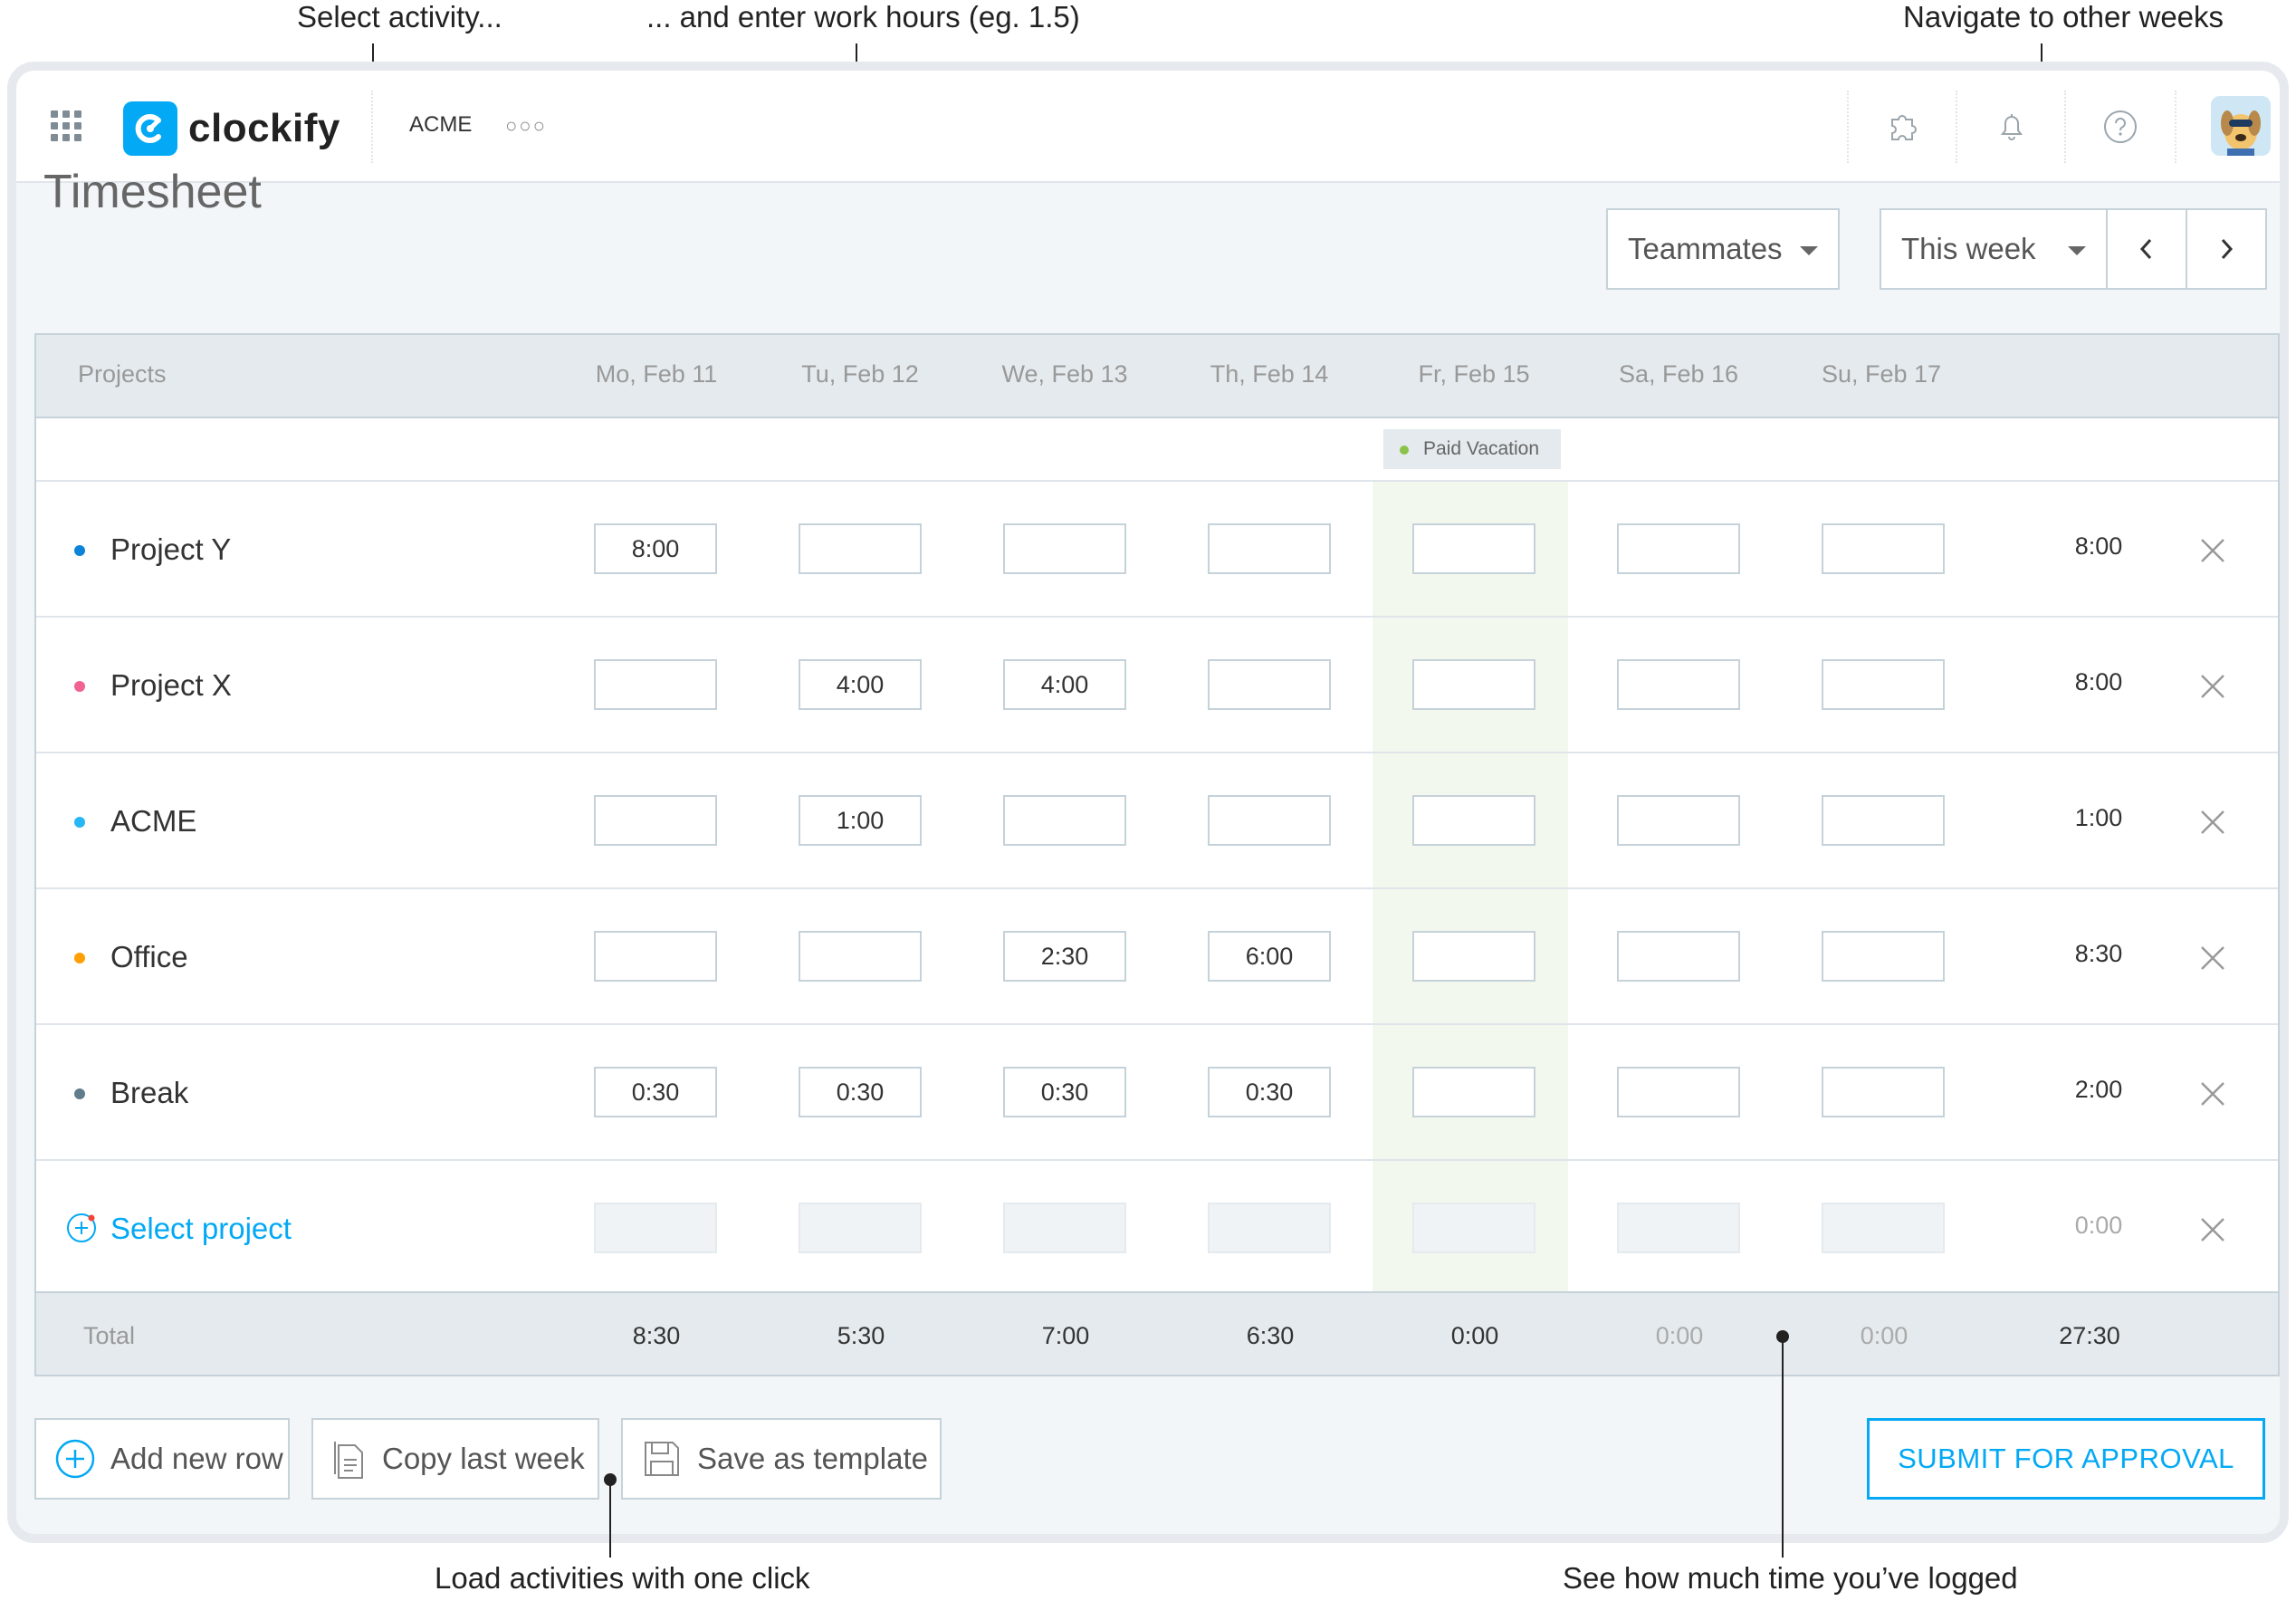  I want to click on week-dropdown: This week, so click(1994, 249).